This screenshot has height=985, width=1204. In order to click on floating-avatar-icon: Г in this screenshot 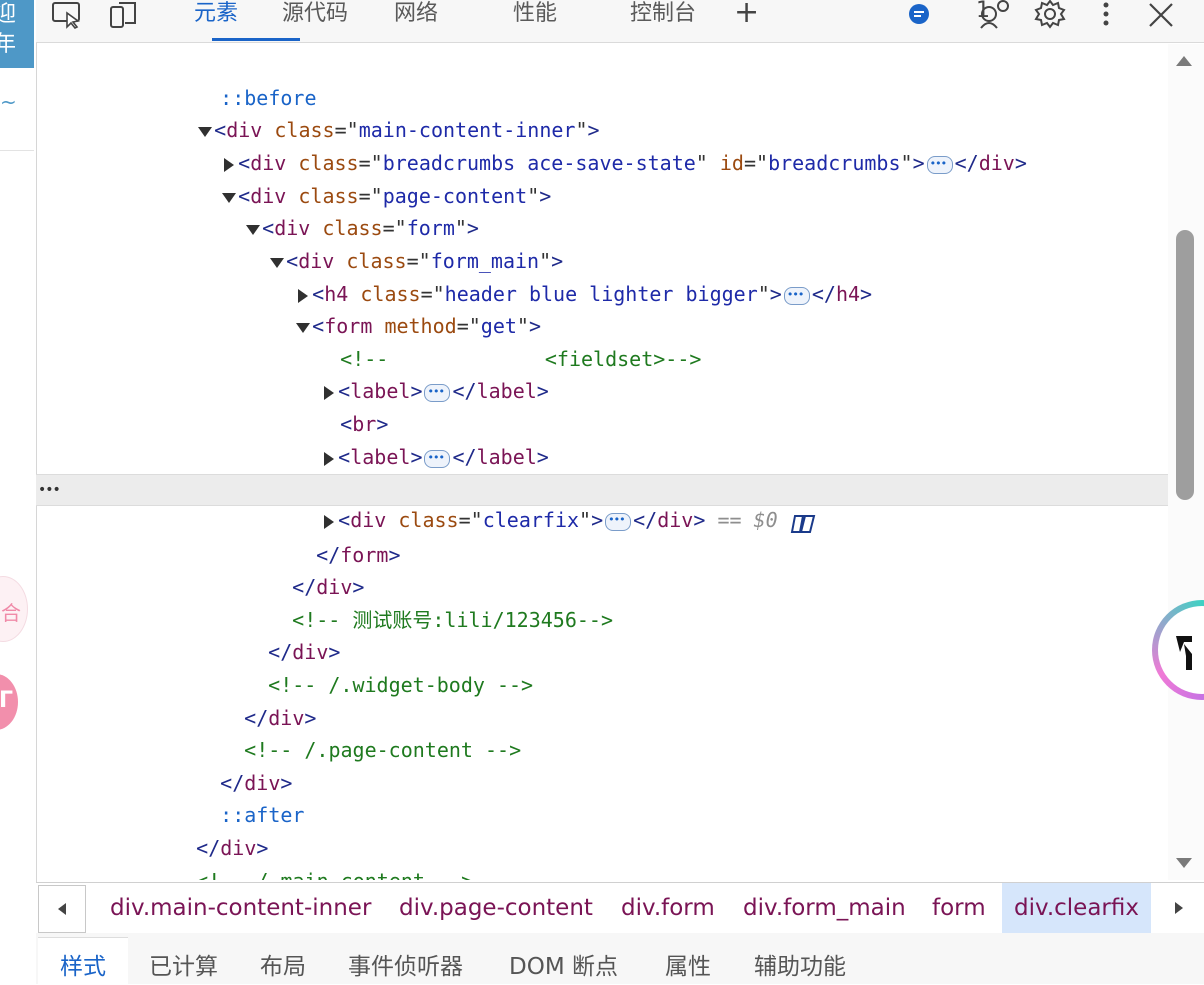, I will do `click(9, 702)`.